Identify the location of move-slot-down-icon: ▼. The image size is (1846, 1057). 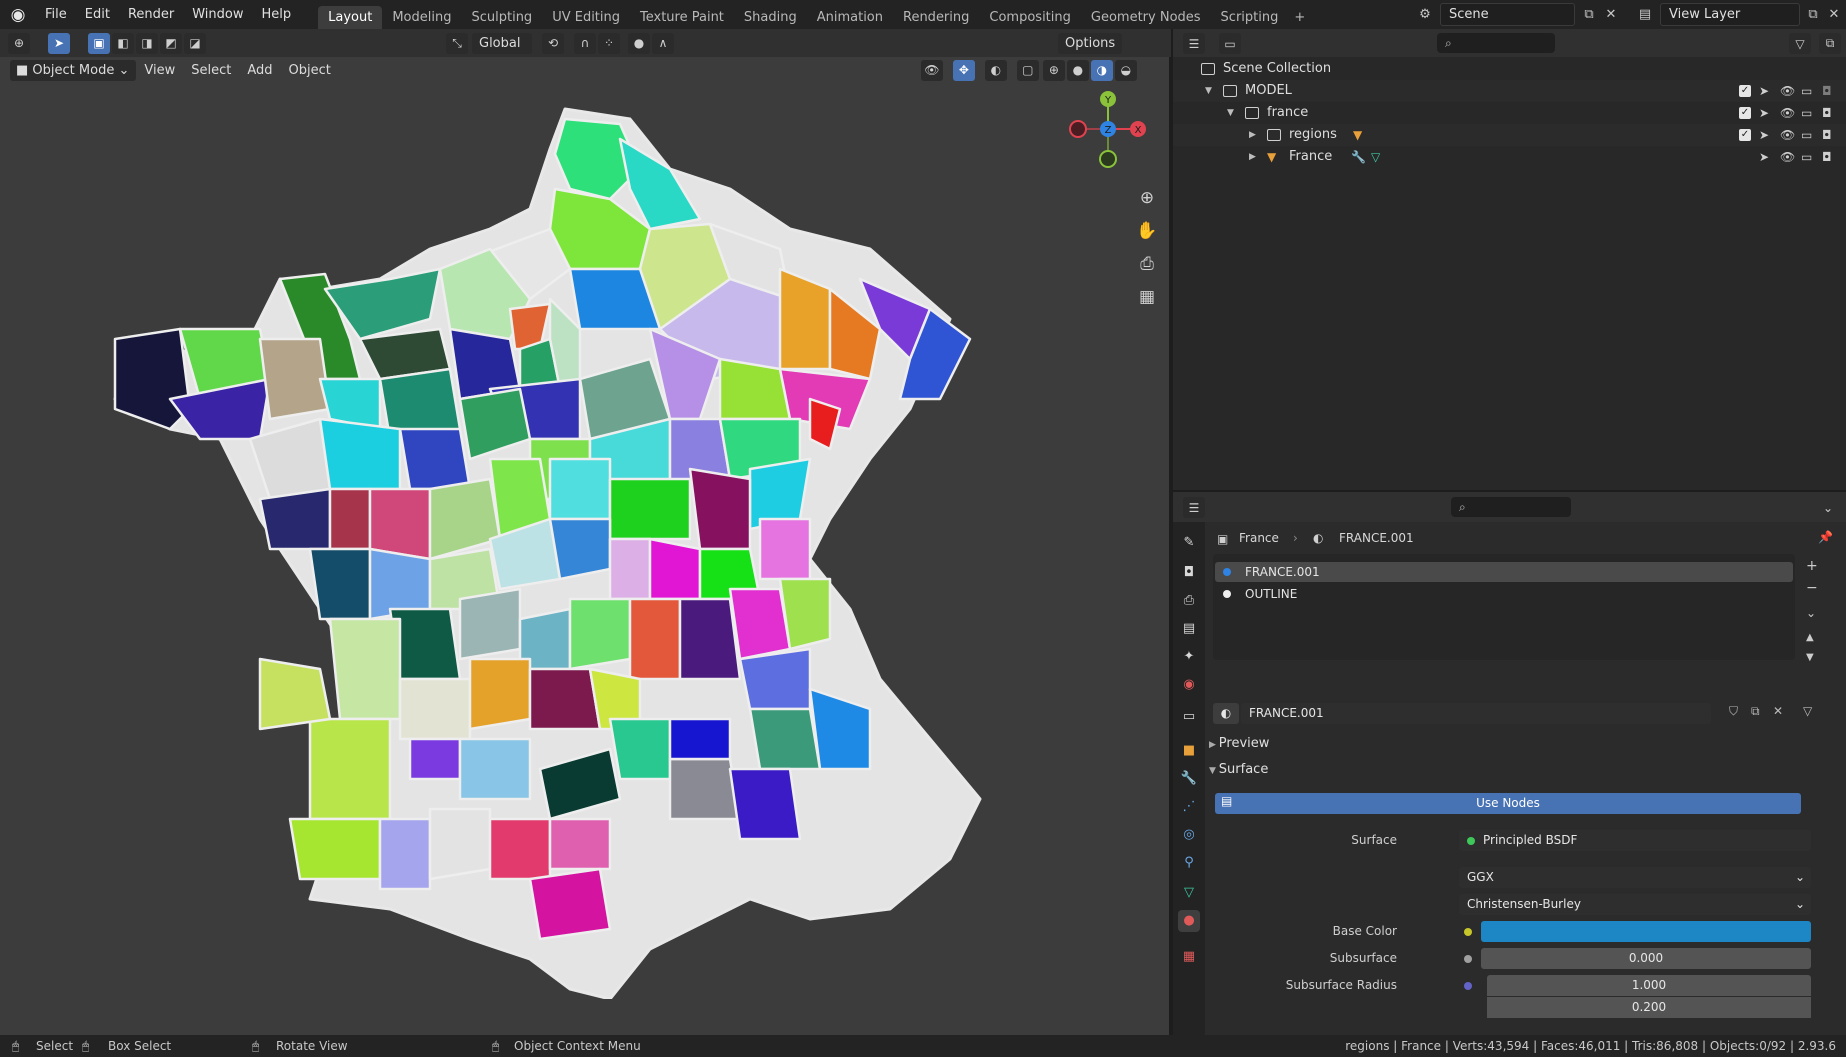
(1810, 657).